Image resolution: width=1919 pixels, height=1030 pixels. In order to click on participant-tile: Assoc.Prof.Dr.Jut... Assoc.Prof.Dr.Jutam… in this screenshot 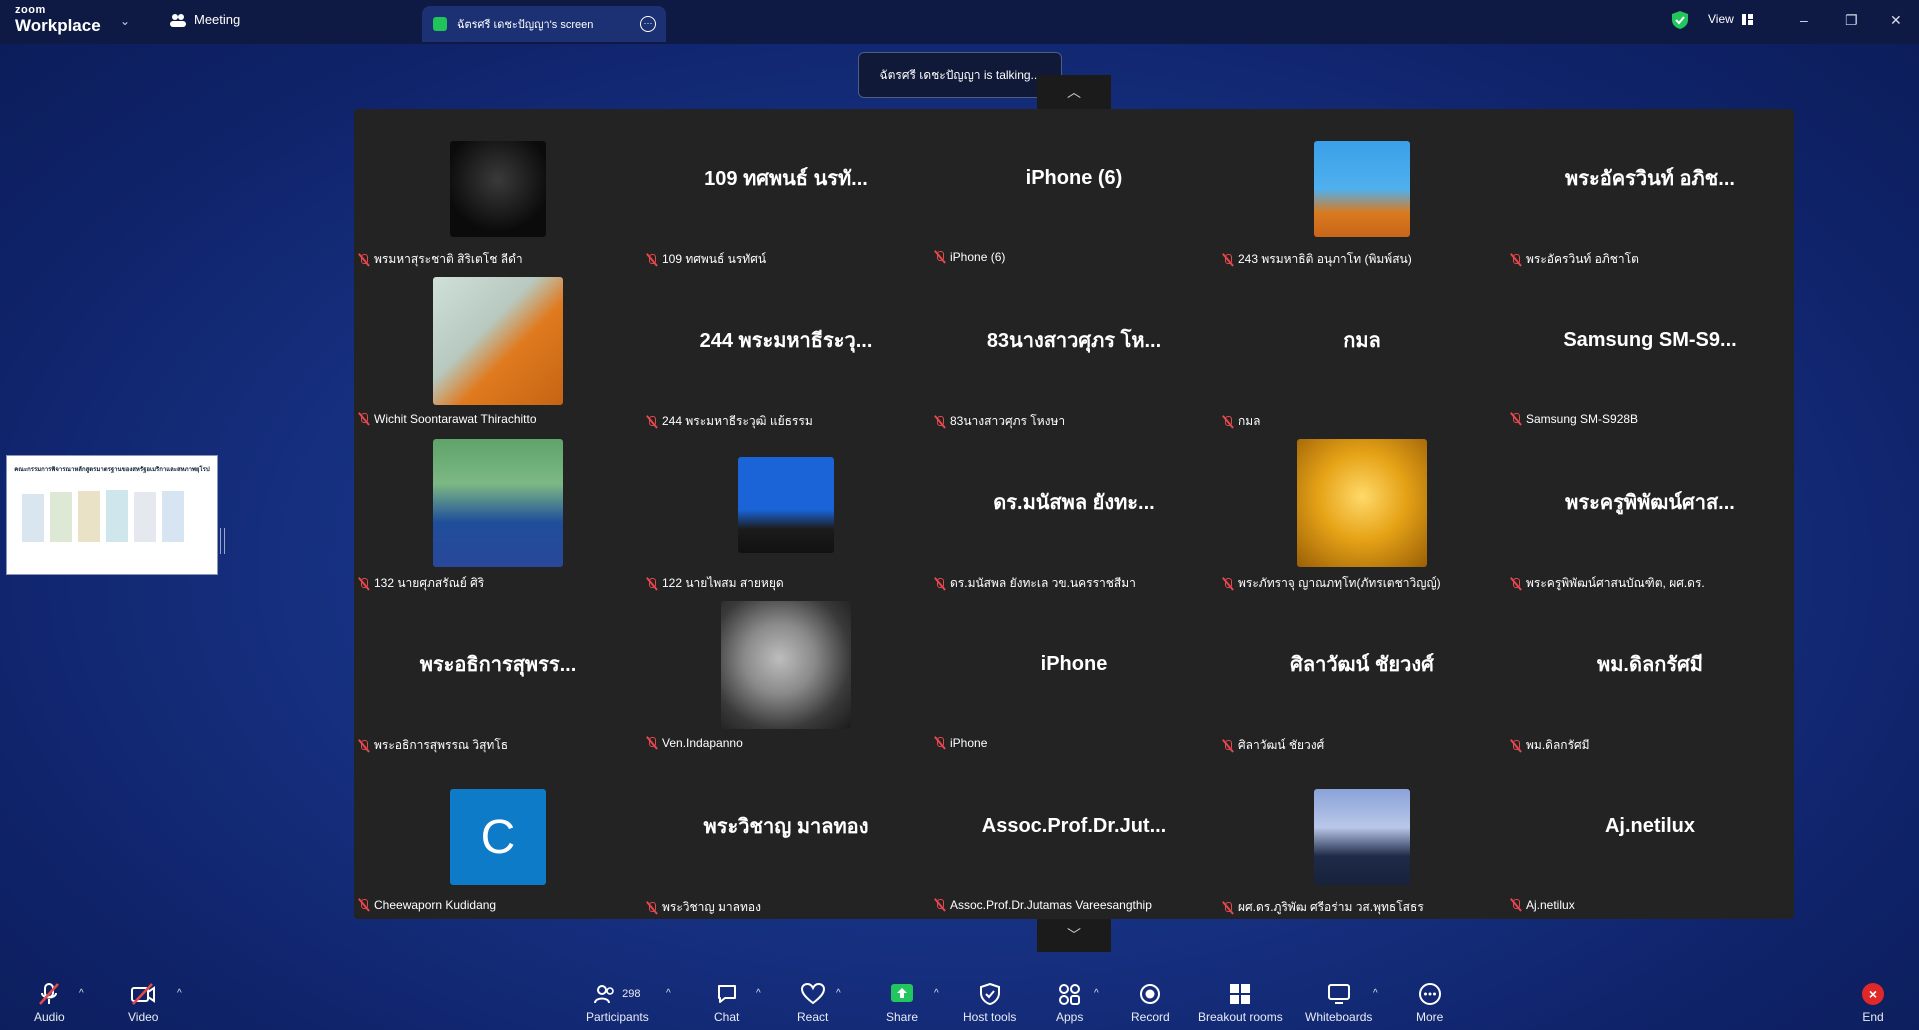, I will do `click(1074, 838)`.